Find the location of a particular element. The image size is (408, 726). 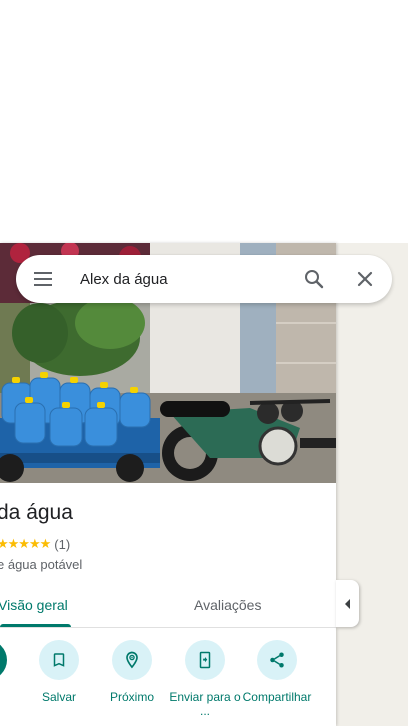

share-button: Compartilhar is located at coordinates (277, 672).